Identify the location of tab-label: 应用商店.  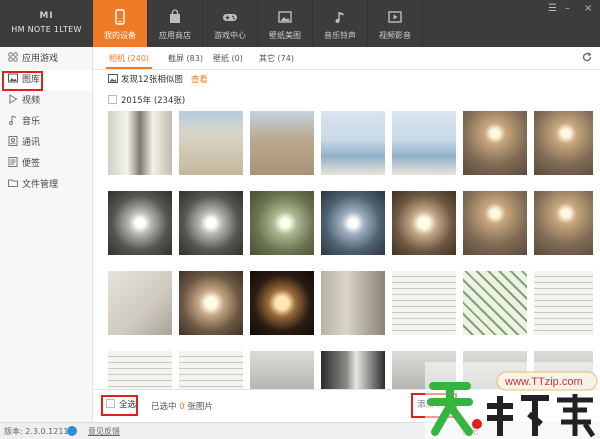
(175, 35).